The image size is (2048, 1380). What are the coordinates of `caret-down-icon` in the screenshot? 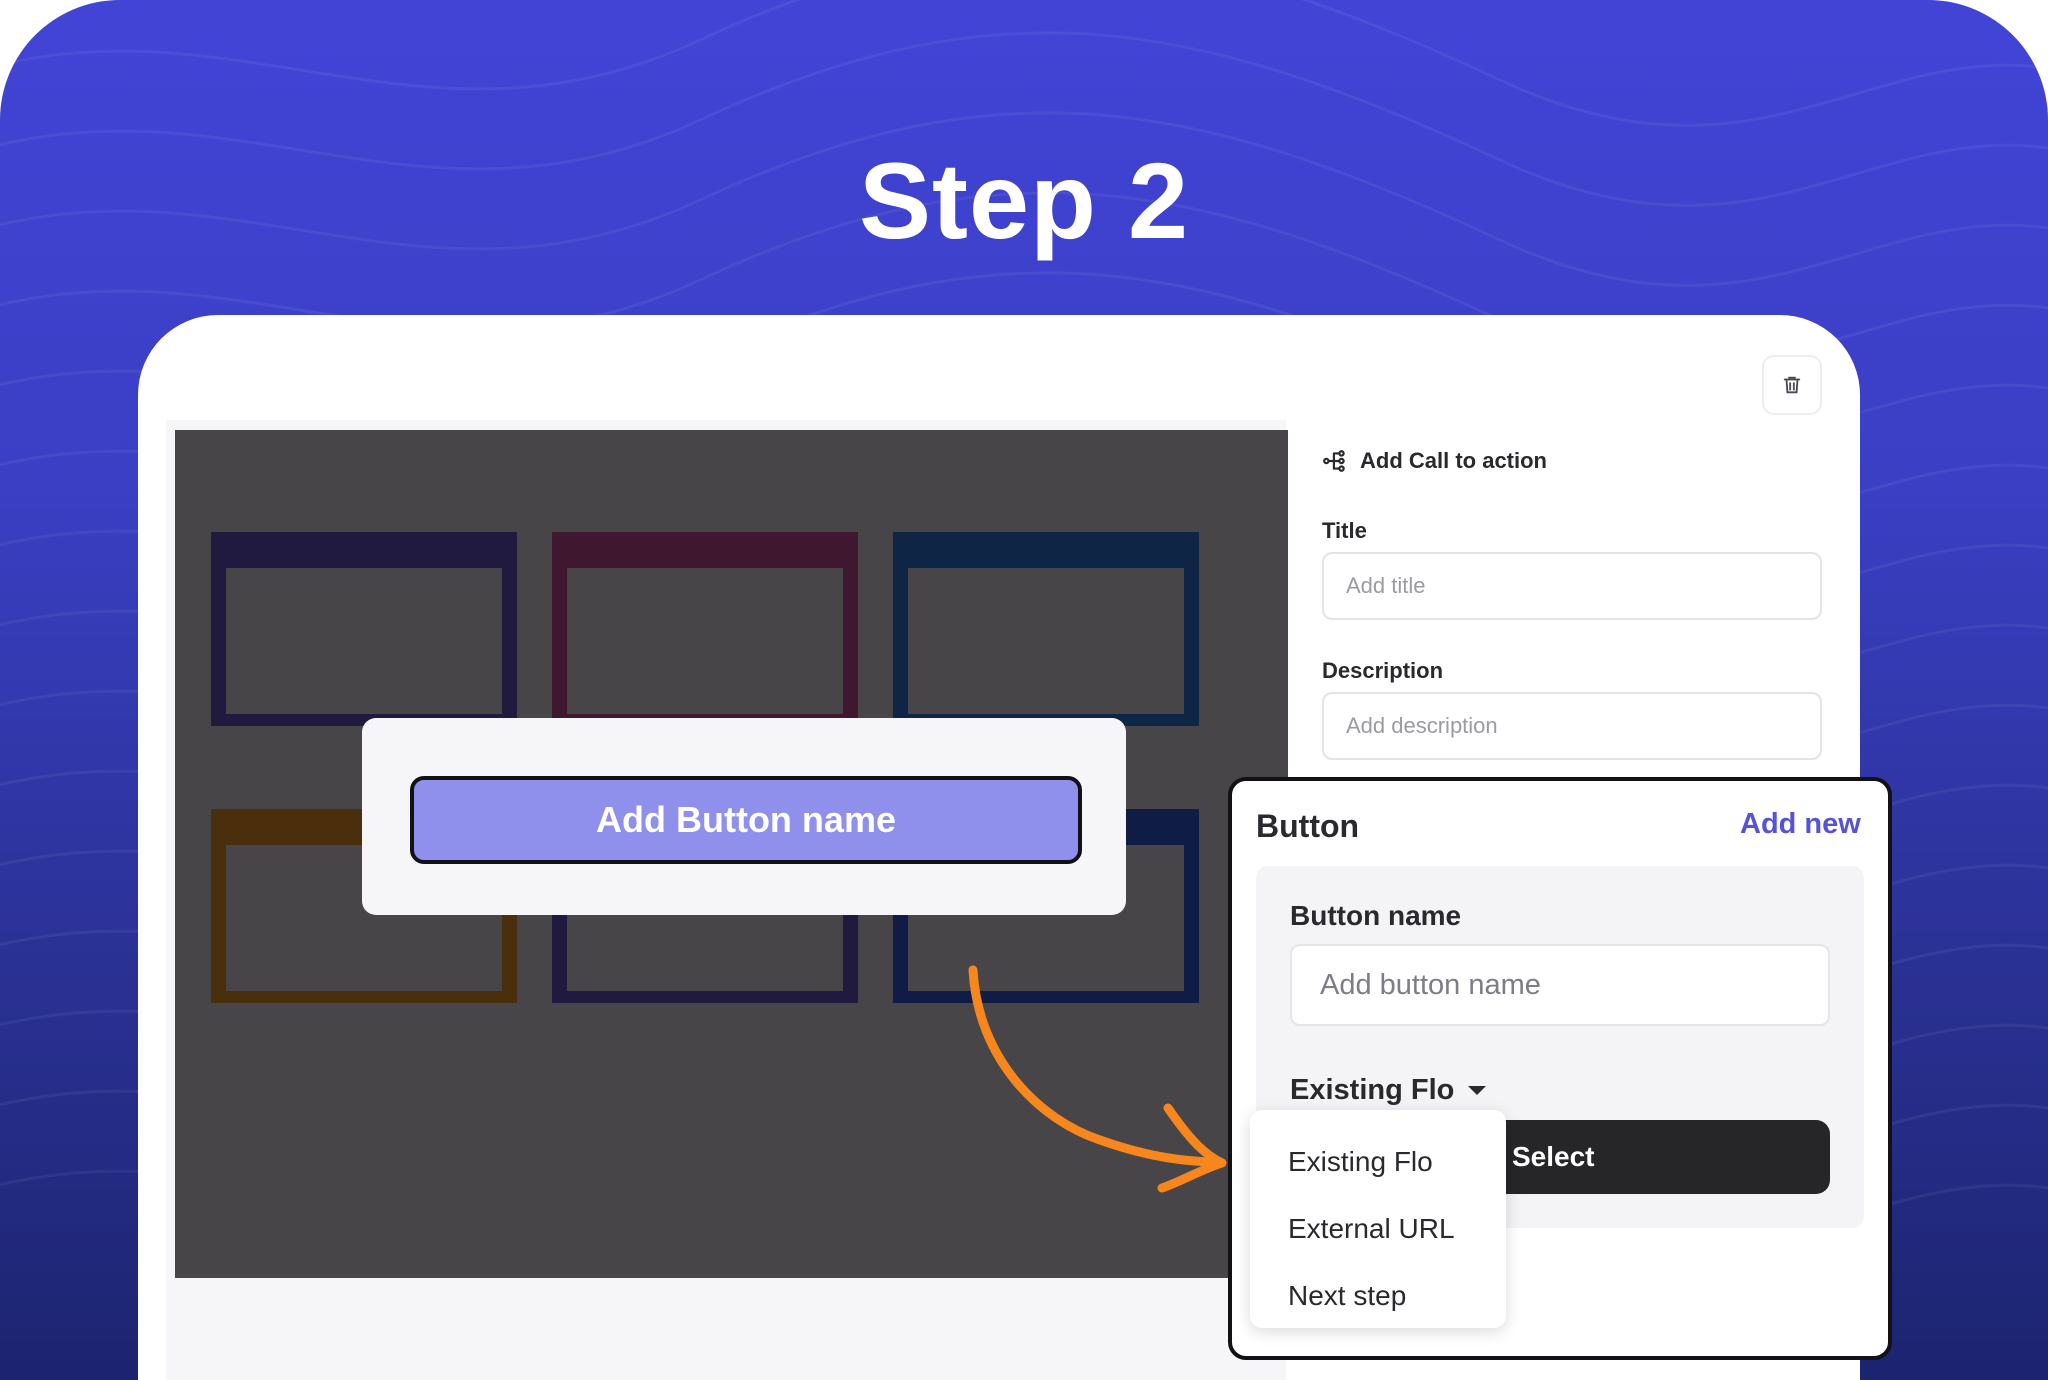 It's located at (1477, 1090).